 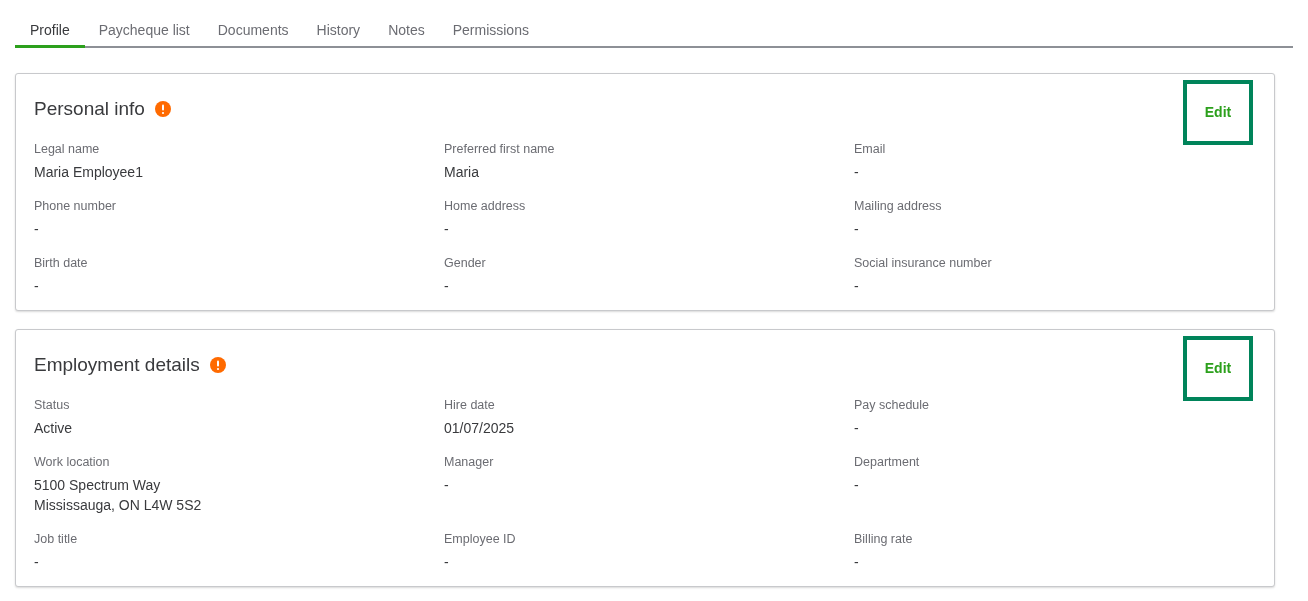 I want to click on field-value: 01/07/2025, so click(x=479, y=428).